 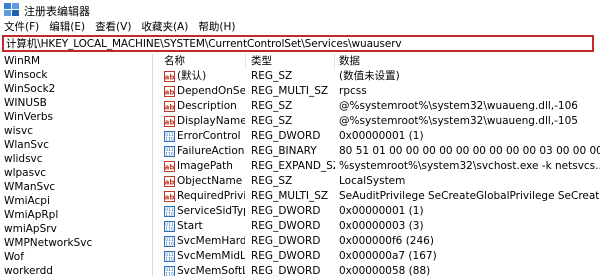 What do you see at coordinates (28, 117) in the screenshot?
I see `tree-item: WinVerbs` at bounding box center [28, 117].